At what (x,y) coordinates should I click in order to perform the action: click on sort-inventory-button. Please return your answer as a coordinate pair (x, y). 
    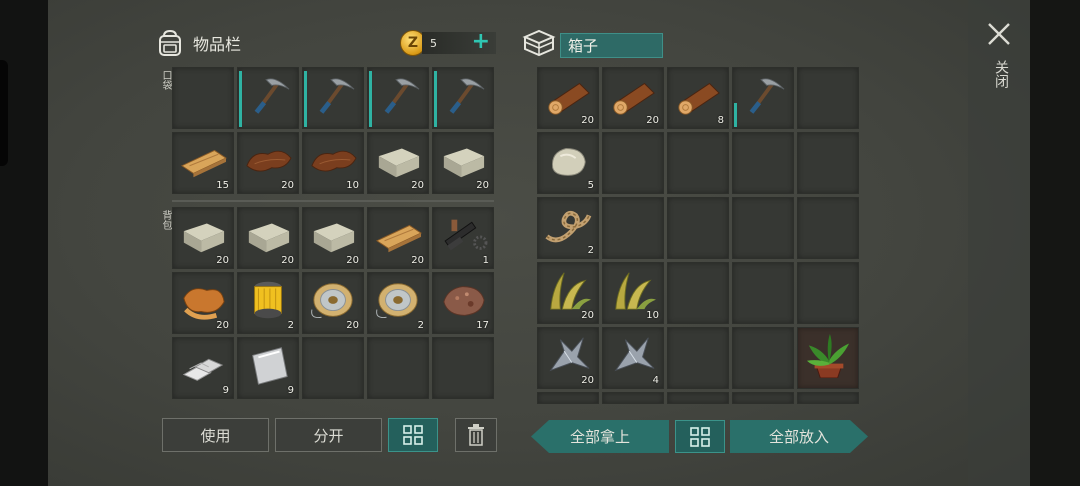
    Looking at the image, I should click on (413, 435).